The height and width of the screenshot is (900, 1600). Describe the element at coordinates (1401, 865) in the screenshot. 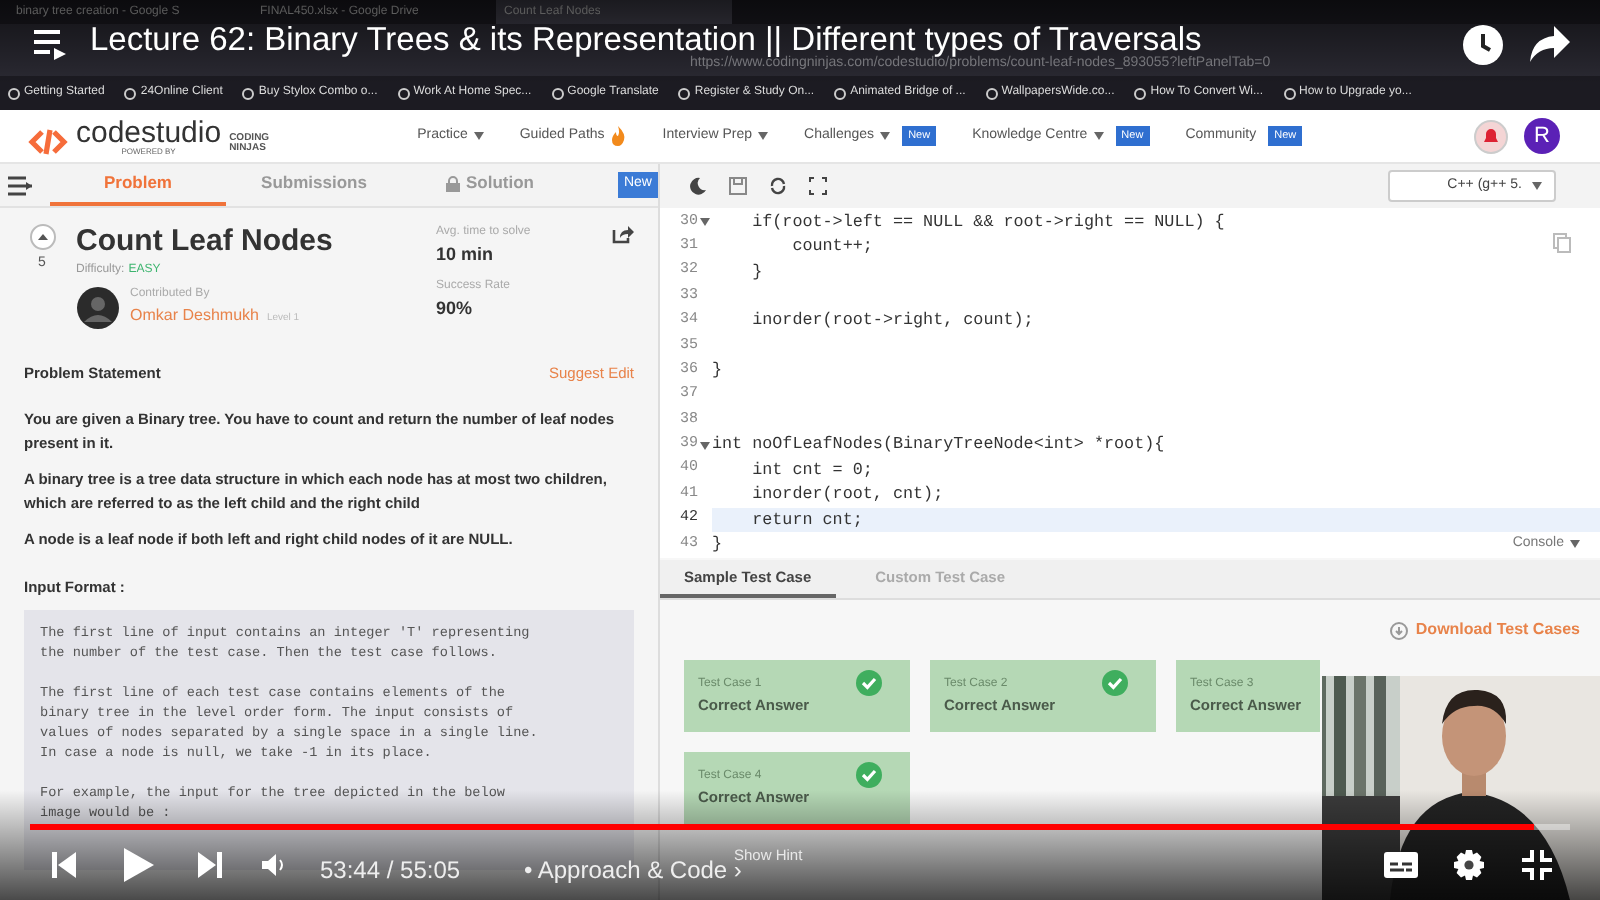

I see `subtitles-icon` at that location.